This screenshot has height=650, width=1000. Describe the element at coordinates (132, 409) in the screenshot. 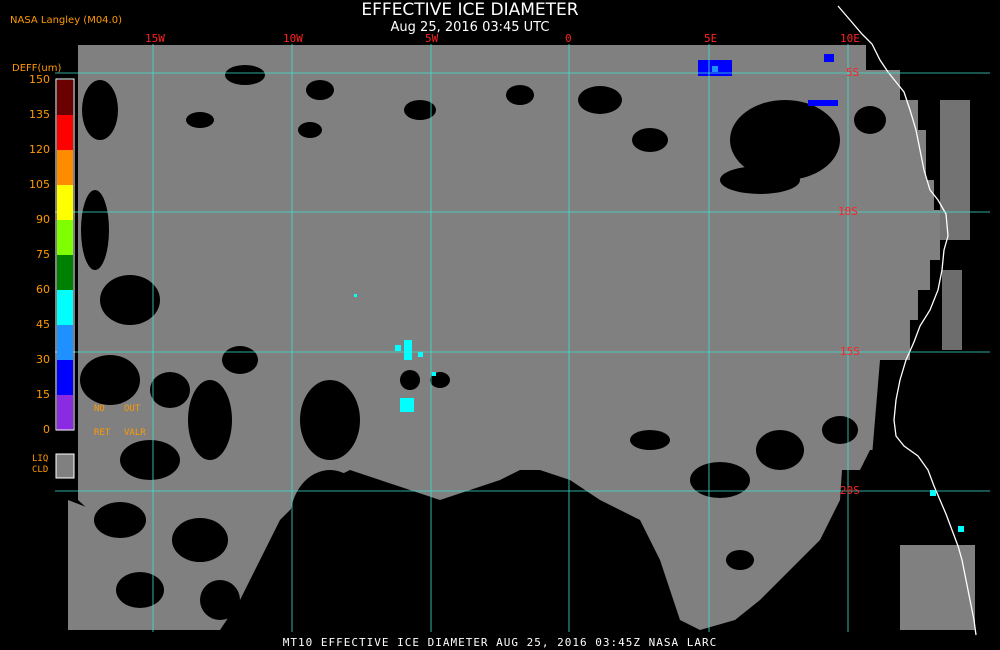

I see `no-ret-label-2: OUT` at that location.